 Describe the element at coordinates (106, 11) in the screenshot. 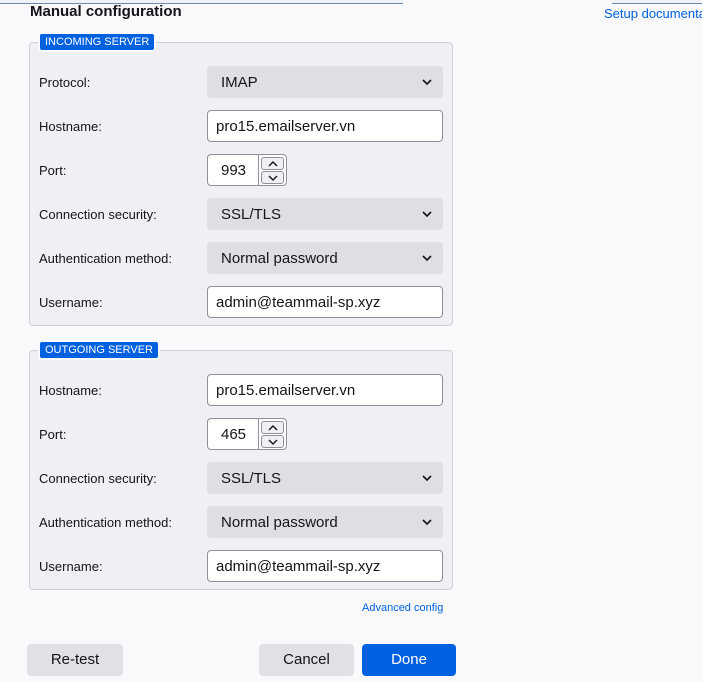

I see `page-title: Manual configuration` at that location.